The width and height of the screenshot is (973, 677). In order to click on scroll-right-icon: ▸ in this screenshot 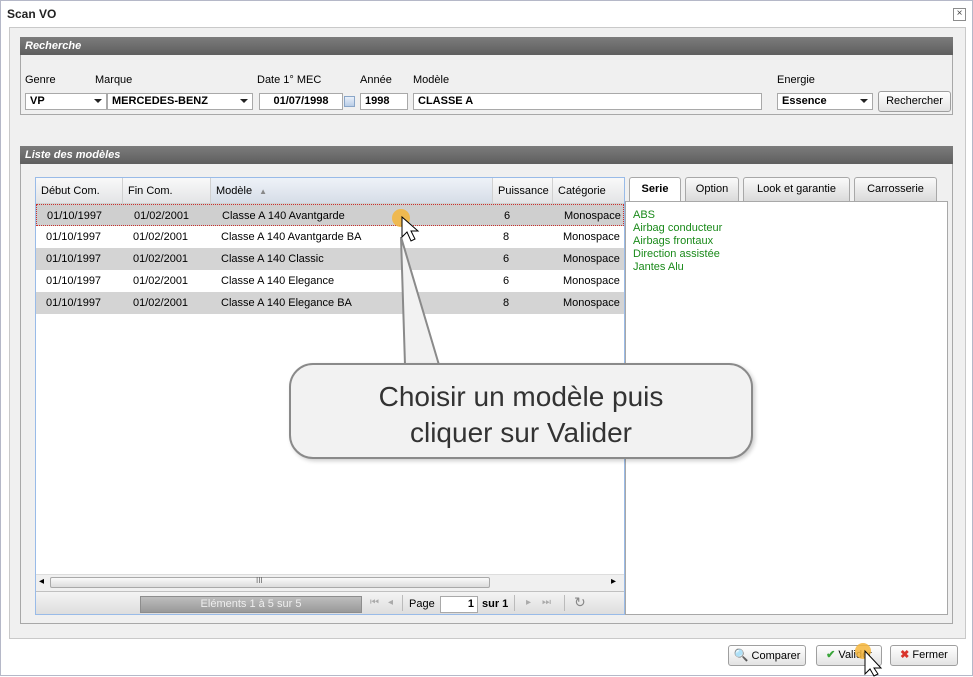, I will do `click(613, 581)`.